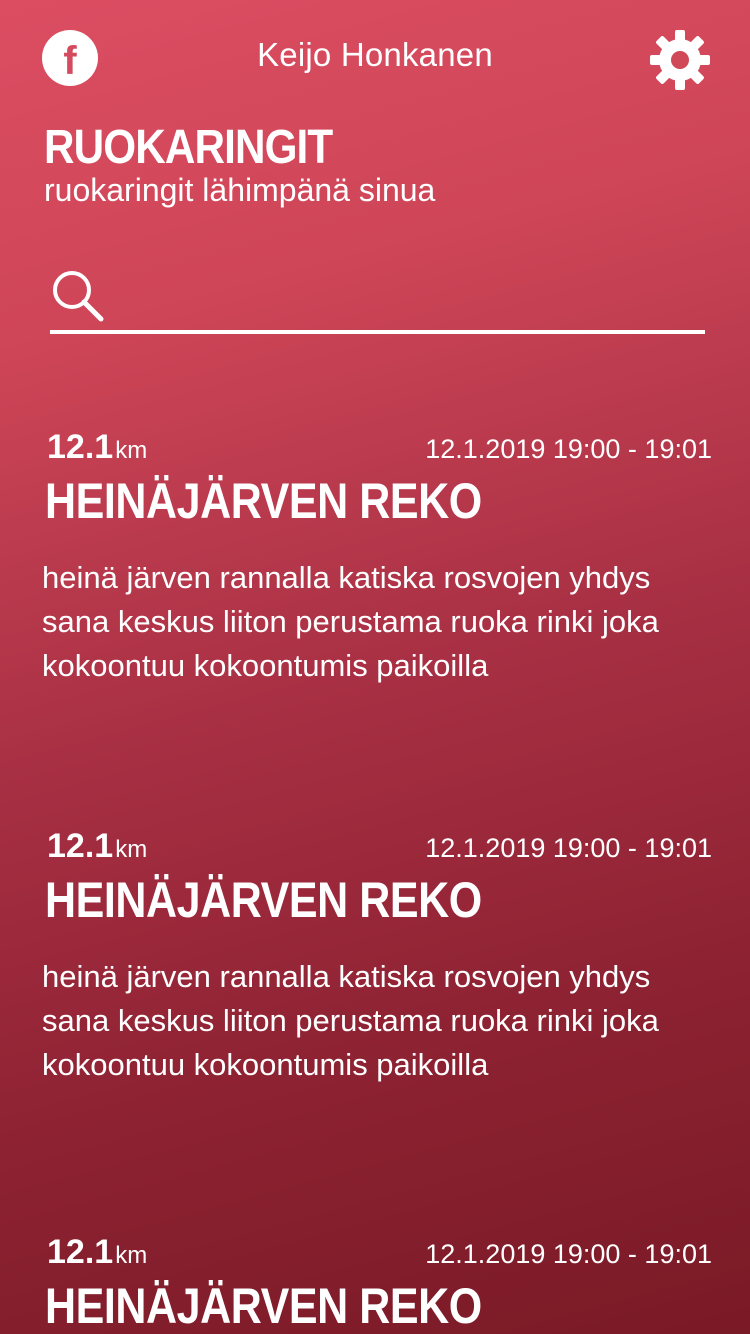 Image resolution: width=750 pixels, height=1334 pixels. I want to click on search-bar, so click(377, 298).